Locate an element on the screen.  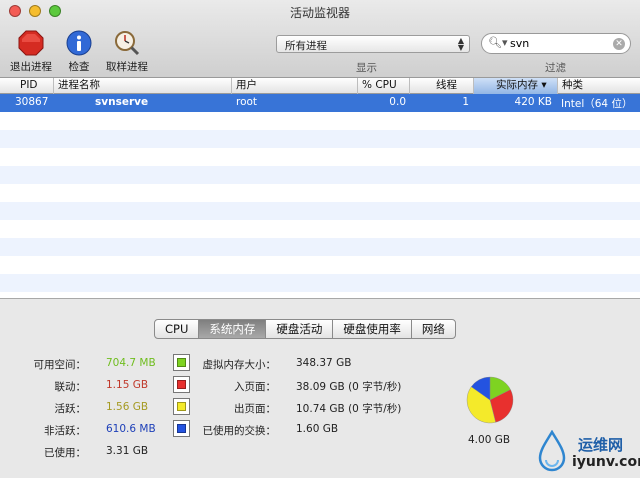
quit-process-label: 退出进程 is located at coordinates (31, 67).